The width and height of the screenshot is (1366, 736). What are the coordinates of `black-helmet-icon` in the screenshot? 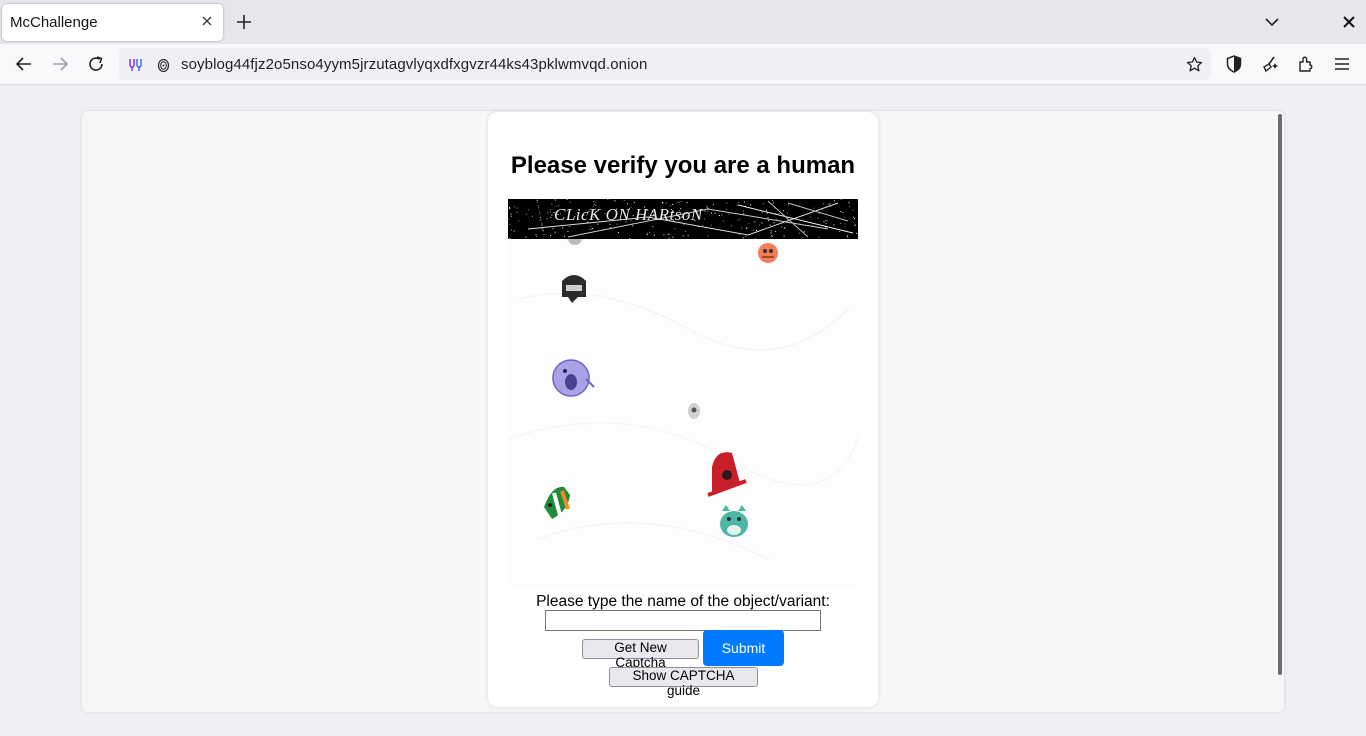 It's located at (574, 289).